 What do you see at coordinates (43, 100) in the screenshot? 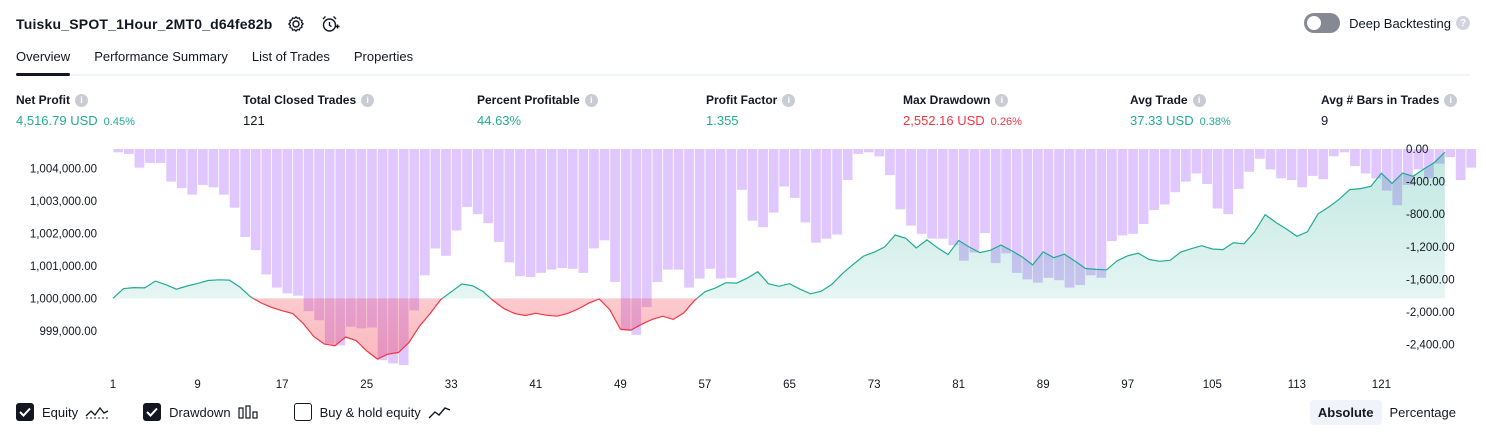
I see `metric-label: Net Profit` at bounding box center [43, 100].